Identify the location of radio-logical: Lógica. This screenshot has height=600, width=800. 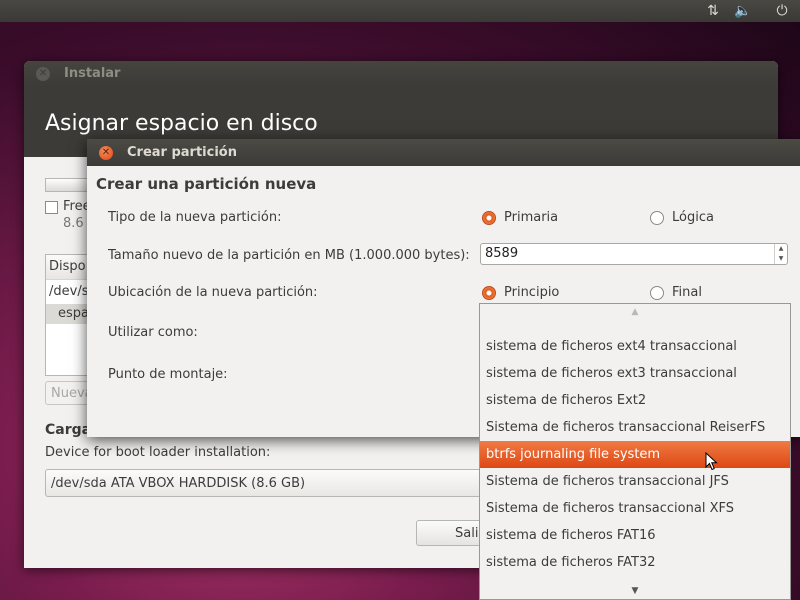
(682, 218).